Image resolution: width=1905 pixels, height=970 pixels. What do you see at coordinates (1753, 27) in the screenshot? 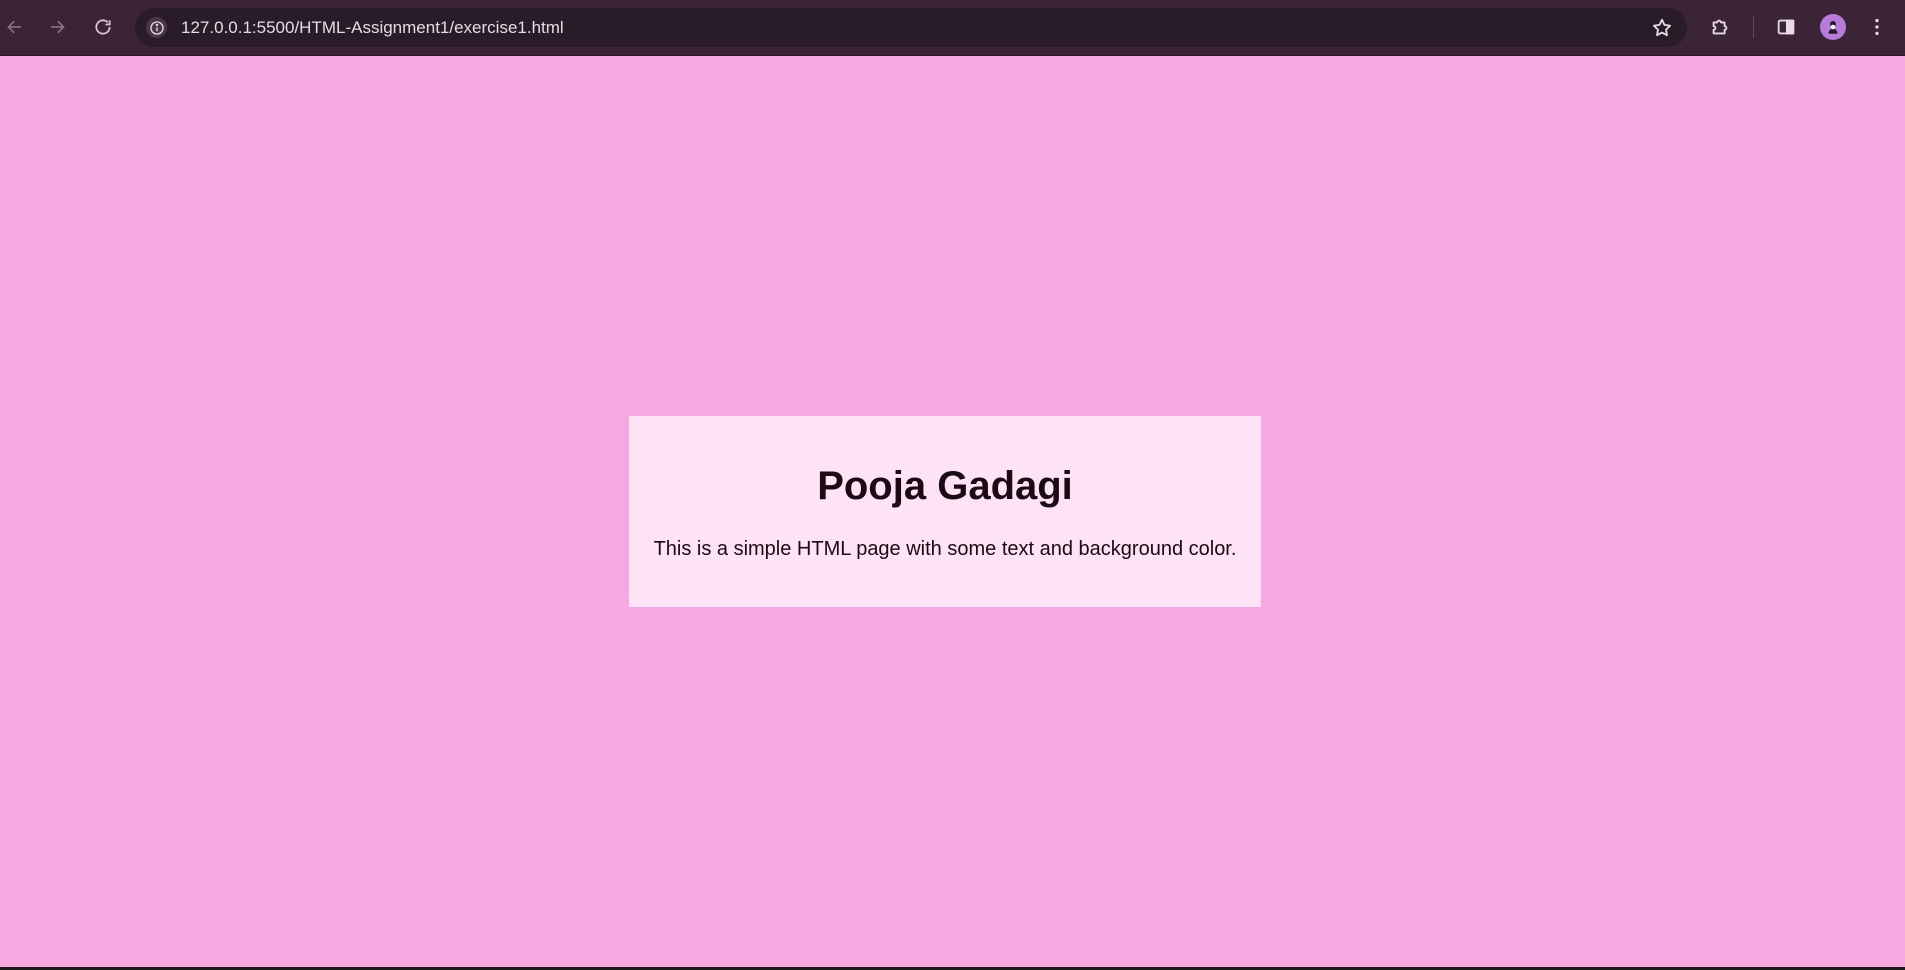
I see `toolbar-divider` at bounding box center [1753, 27].